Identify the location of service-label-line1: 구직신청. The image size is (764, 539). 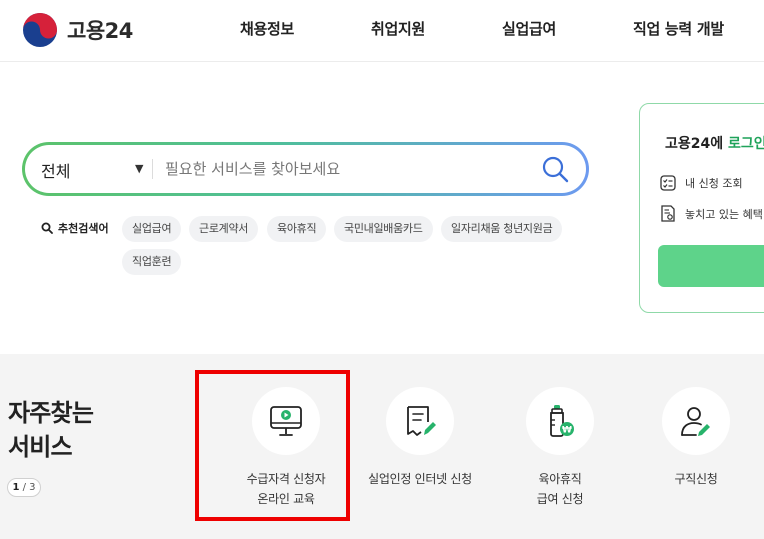
(696, 479).